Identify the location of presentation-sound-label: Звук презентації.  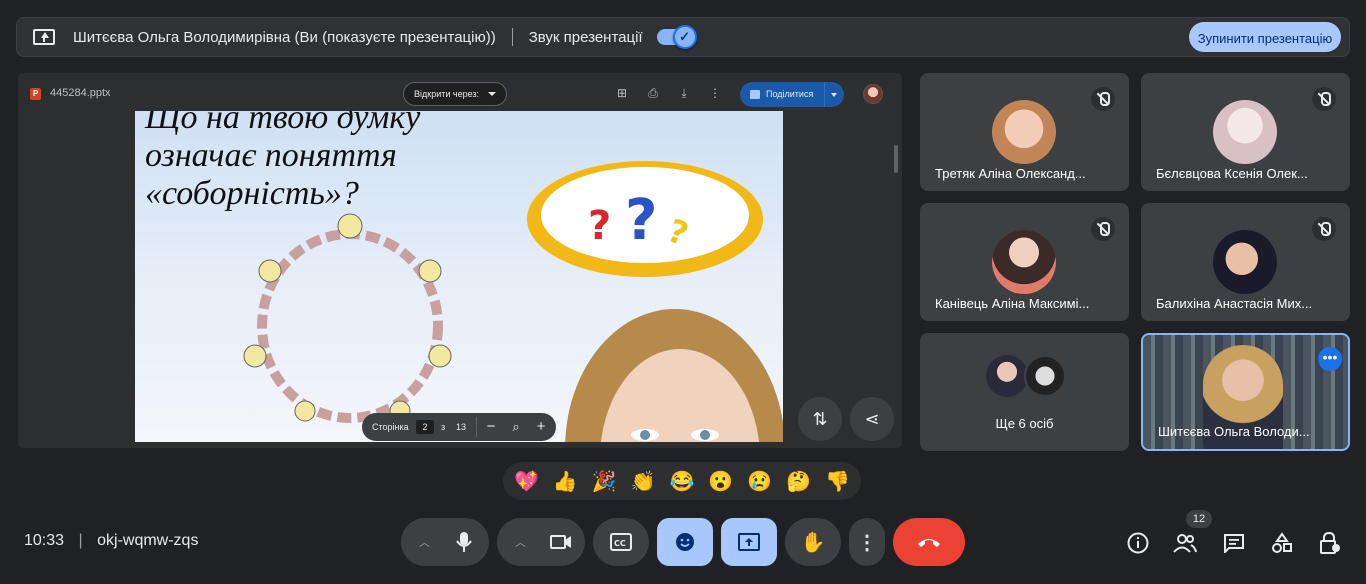
(585, 37).